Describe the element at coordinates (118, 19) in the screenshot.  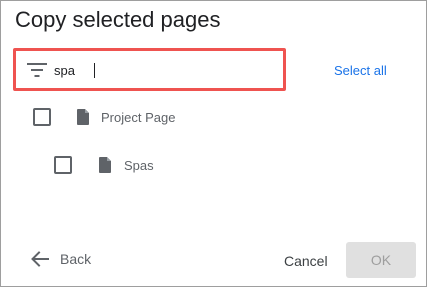
I see `dialog-title: Copy selected pages` at that location.